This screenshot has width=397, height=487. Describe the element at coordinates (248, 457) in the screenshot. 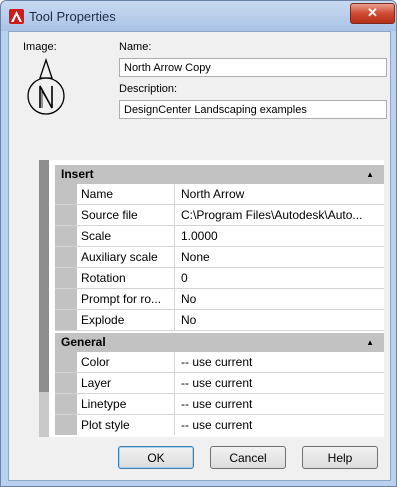

I see `cancel-button: Cancel` at that location.